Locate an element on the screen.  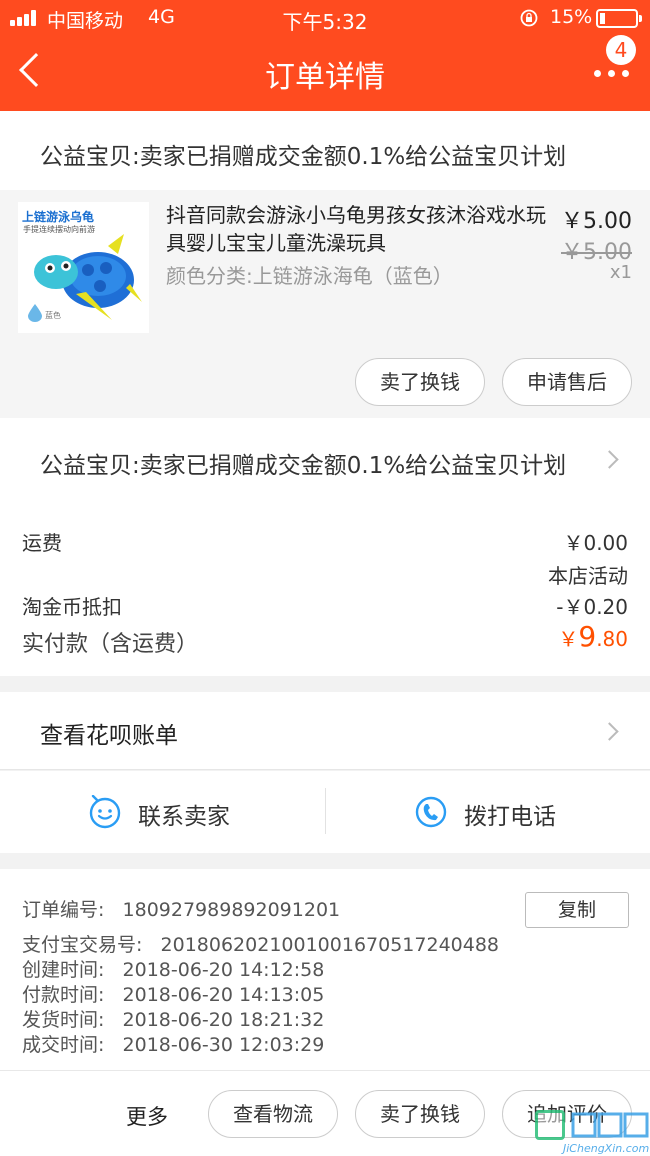
paid-time-row: 付款时间: 2018-06-20 14:13:05 is located at coordinates (173, 995).